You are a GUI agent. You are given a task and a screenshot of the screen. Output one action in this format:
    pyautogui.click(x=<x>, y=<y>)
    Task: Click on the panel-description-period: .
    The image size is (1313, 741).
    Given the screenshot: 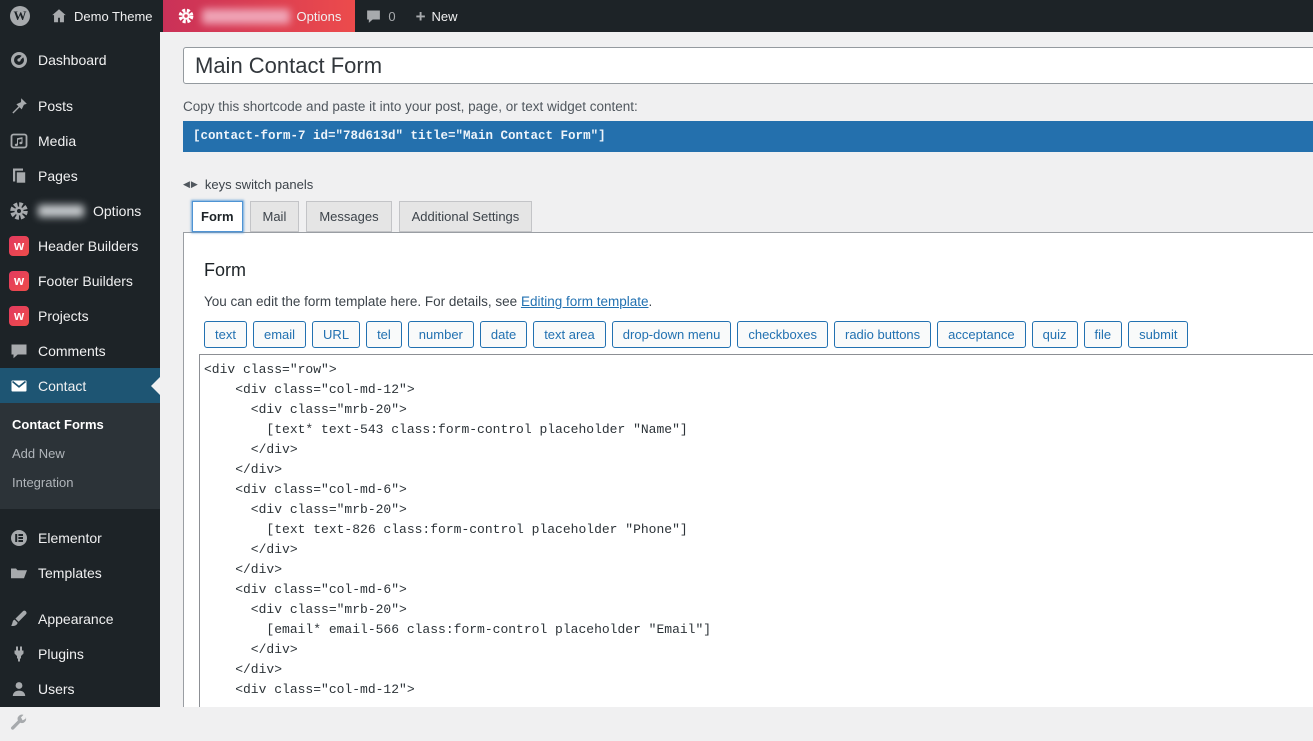 What is the action you would take?
    pyautogui.click(x=651, y=301)
    